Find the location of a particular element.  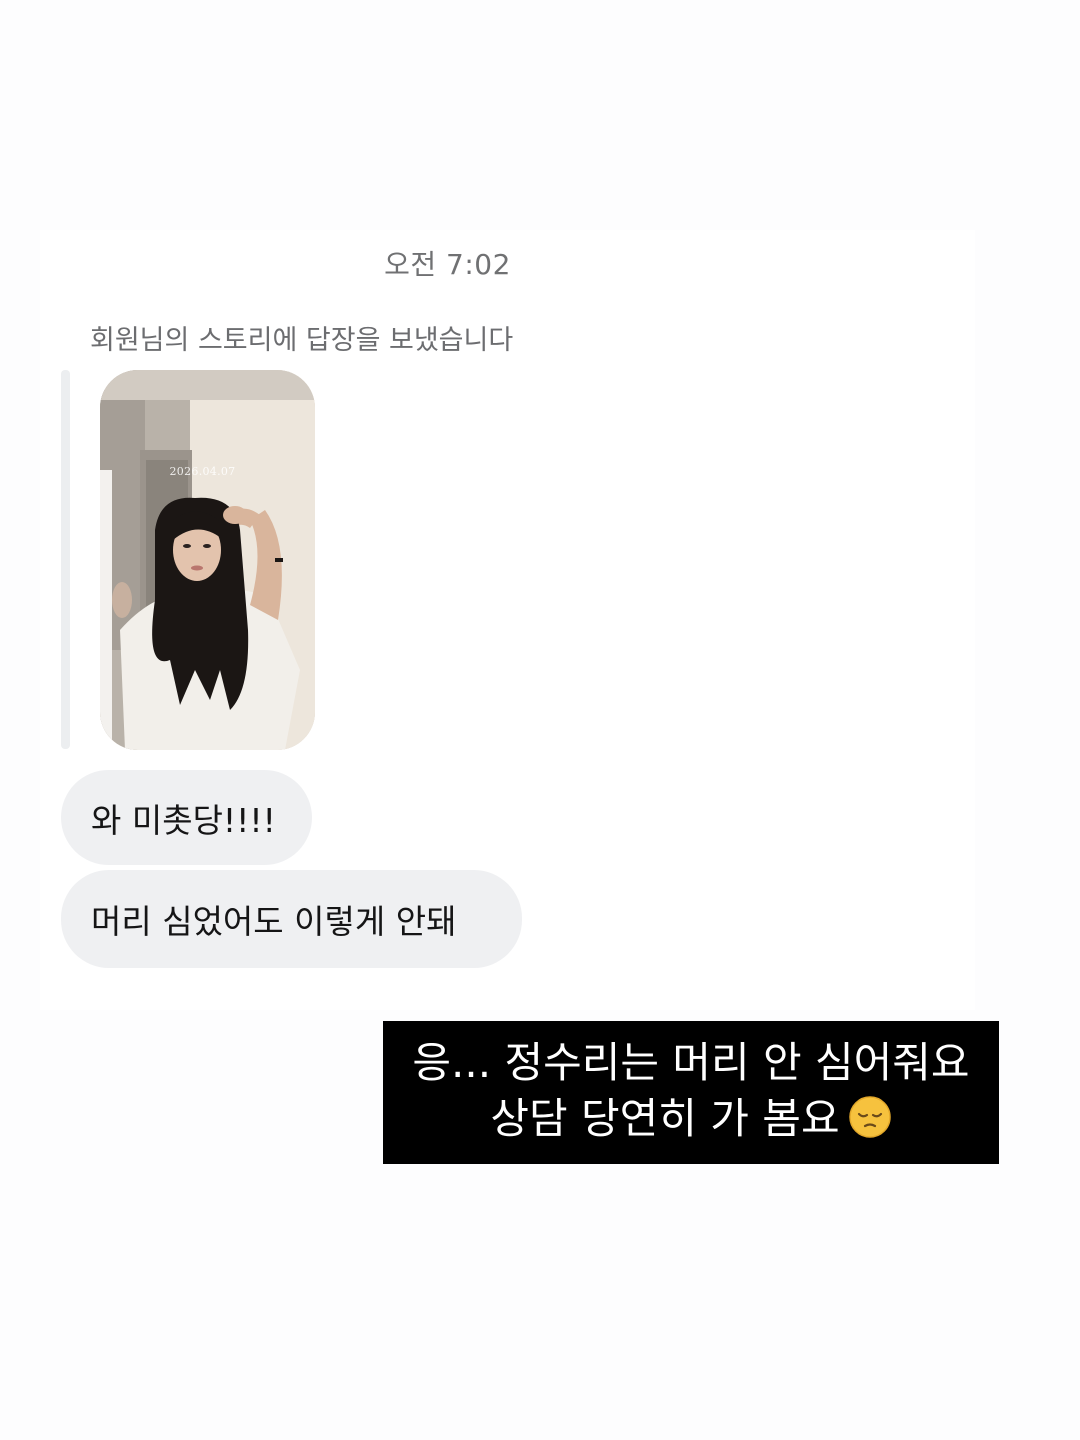

message-text: 머리 심었어도 이렇게 안돼 is located at coordinates (274, 921).